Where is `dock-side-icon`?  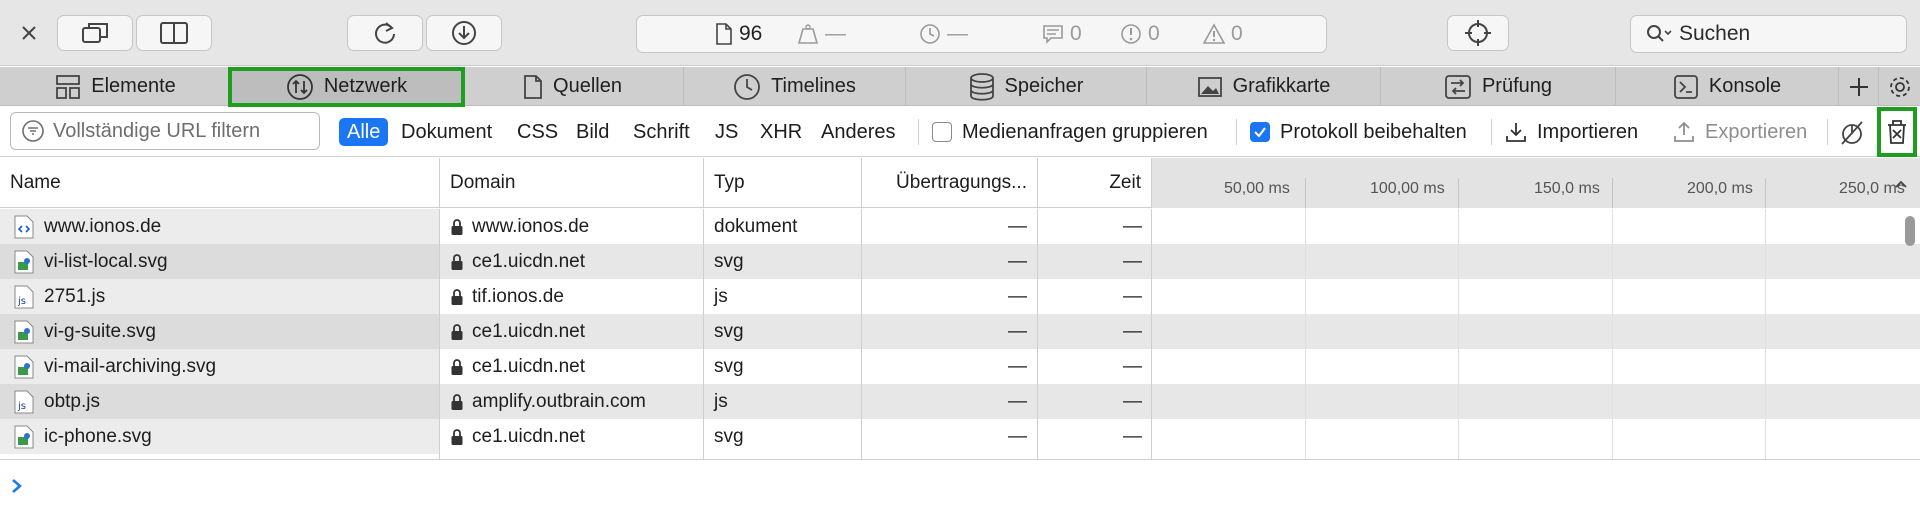
dock-side-icon is located at coordinates (174, 33).